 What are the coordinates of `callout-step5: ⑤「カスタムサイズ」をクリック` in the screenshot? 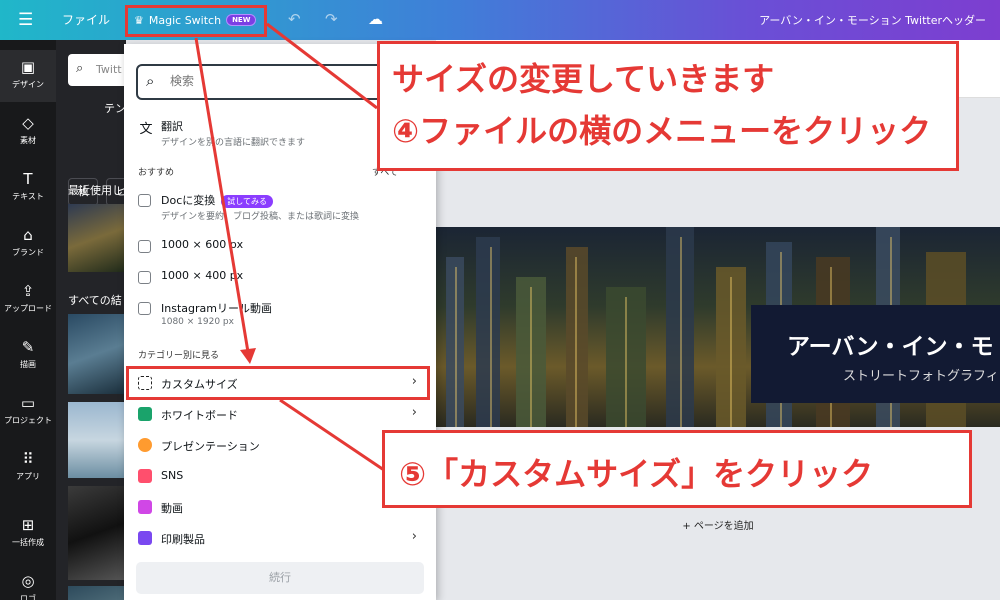 It's located at (677, 469).